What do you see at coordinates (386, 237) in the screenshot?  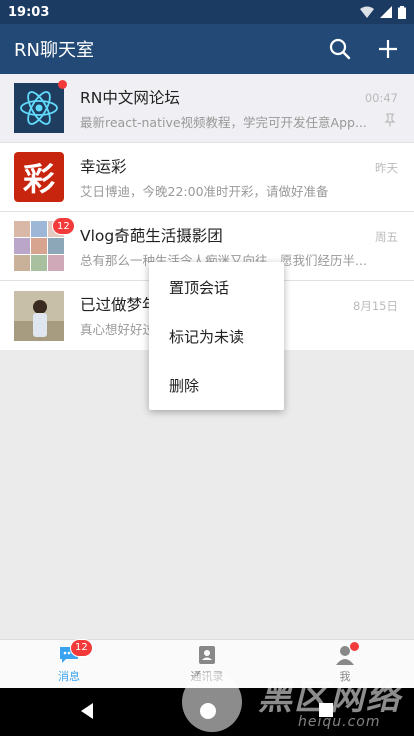 I see `chat-time: 周五` at bounding box center [386, 237].